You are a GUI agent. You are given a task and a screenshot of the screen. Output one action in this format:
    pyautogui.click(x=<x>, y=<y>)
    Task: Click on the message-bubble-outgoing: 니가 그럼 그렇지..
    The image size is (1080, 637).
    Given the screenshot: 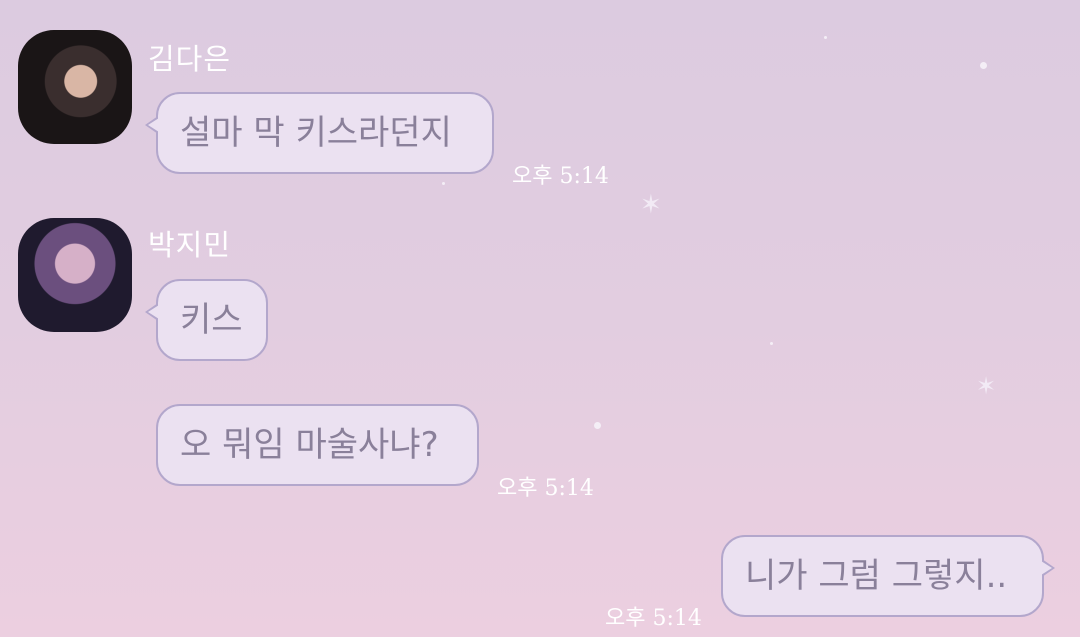 What is the action you would take?
    pyautogui.click(x=888, y=576)
    